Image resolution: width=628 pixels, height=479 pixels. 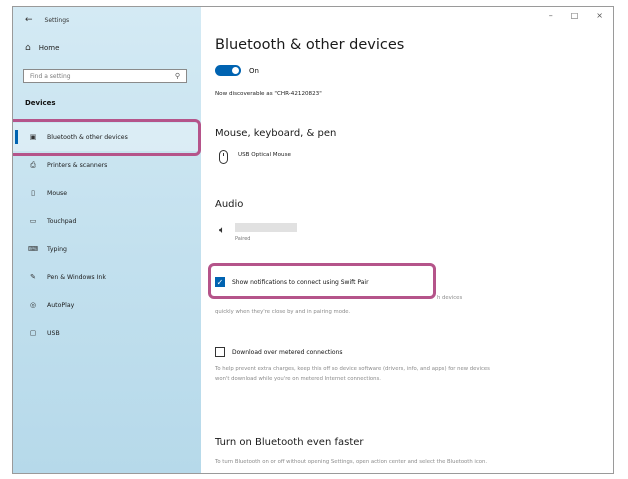 I want to click on search-icon: ⚲, so click(x=177, y=76).